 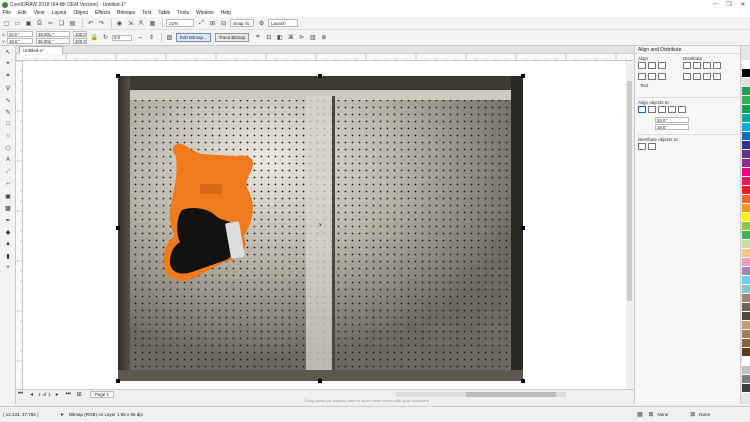 What do you see at coordinates (523, 76) in the screenshot?
I see `selection-handle-top-right` at bounding box center [523, 76].